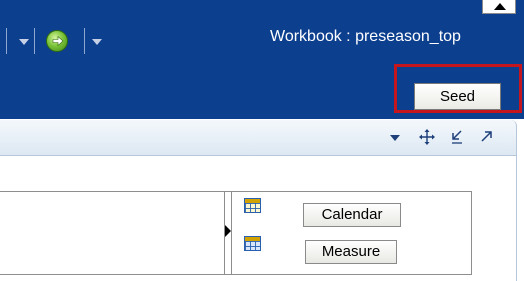 This screenshot has height=281, width=524. Describe the element at coordinates (258, 138) in the screenshot. I see `panel-toolbar` at that location.